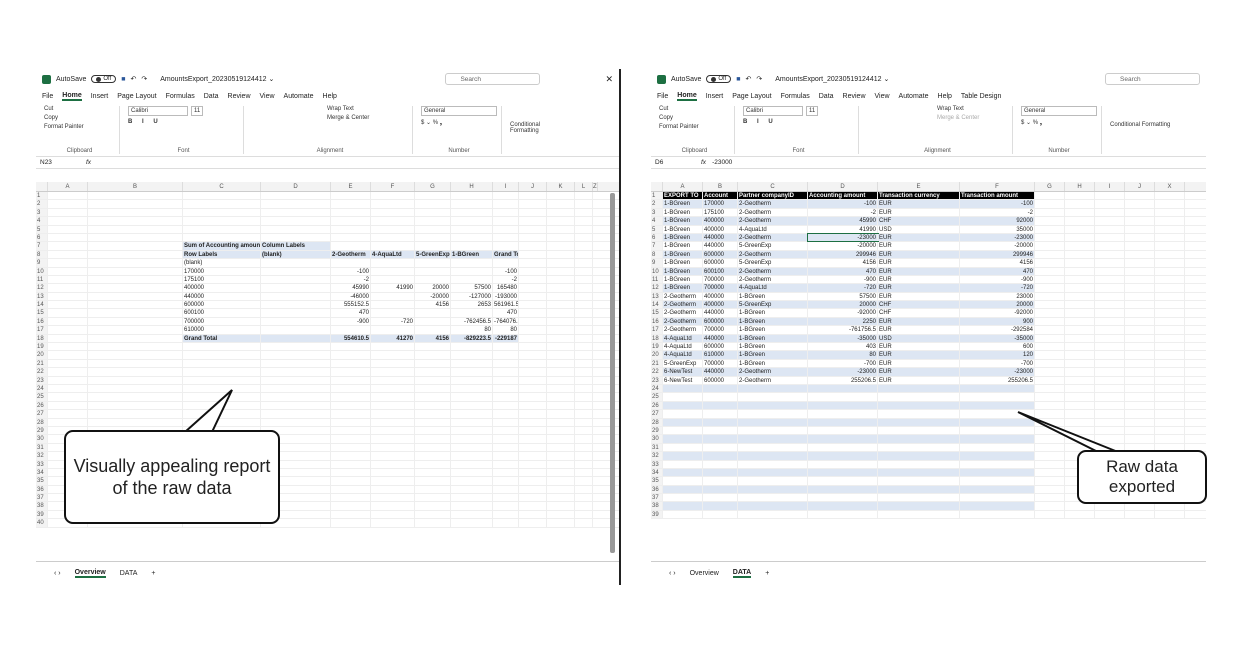  What do you see at coordinates (651, 421) in the screenshot?
I see `callout-pointers` at bounding box center [651, 421].